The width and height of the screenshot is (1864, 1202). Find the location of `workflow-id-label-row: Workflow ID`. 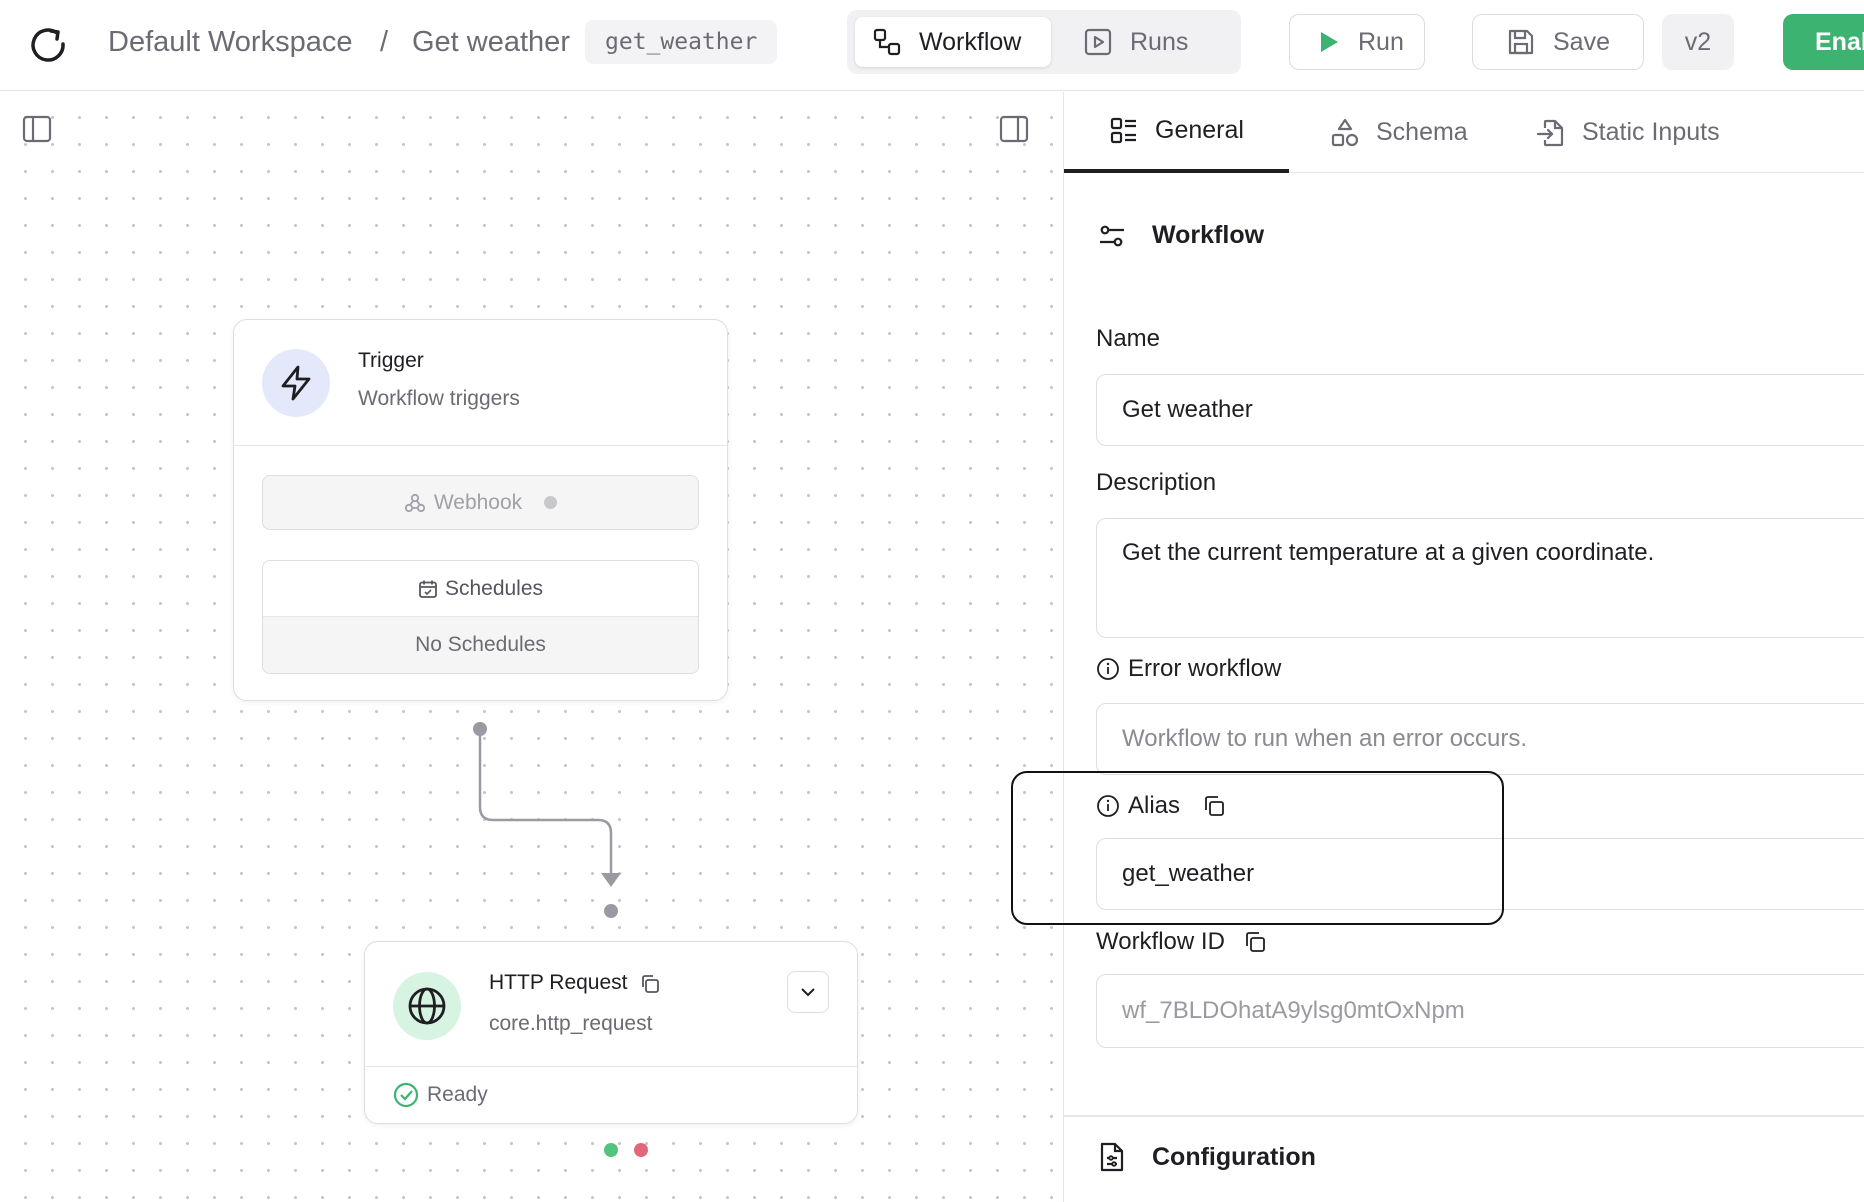

workflow-id-label-row: Workflow ID is located at coordinates (1185, 942).